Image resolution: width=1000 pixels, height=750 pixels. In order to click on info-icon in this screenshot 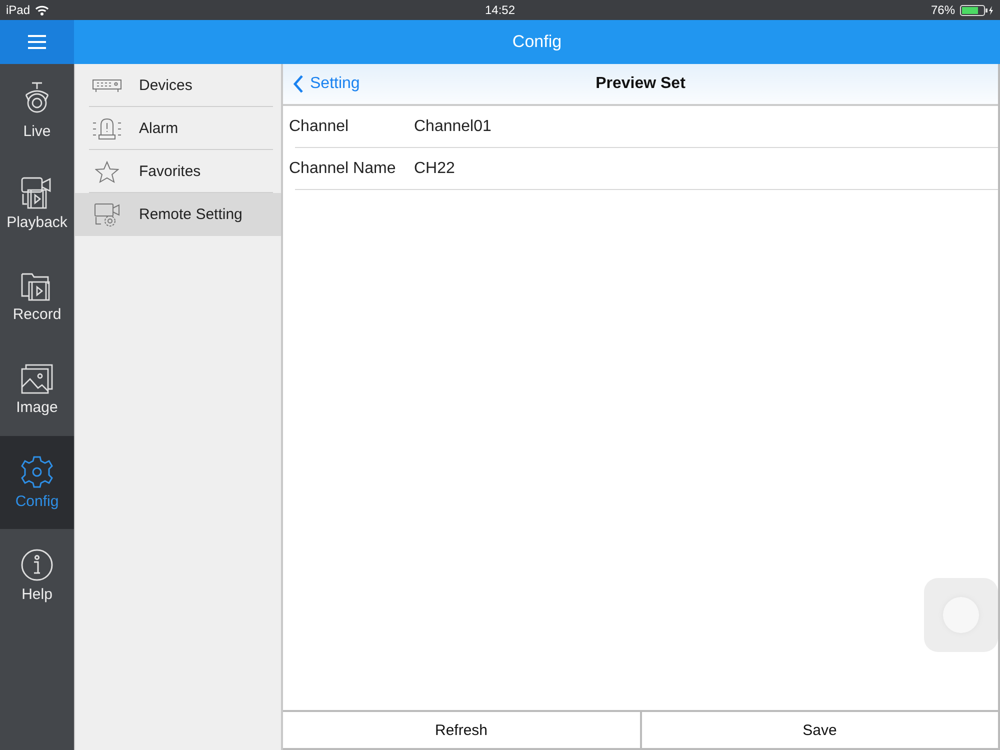, I will do `click(37, 565)`.